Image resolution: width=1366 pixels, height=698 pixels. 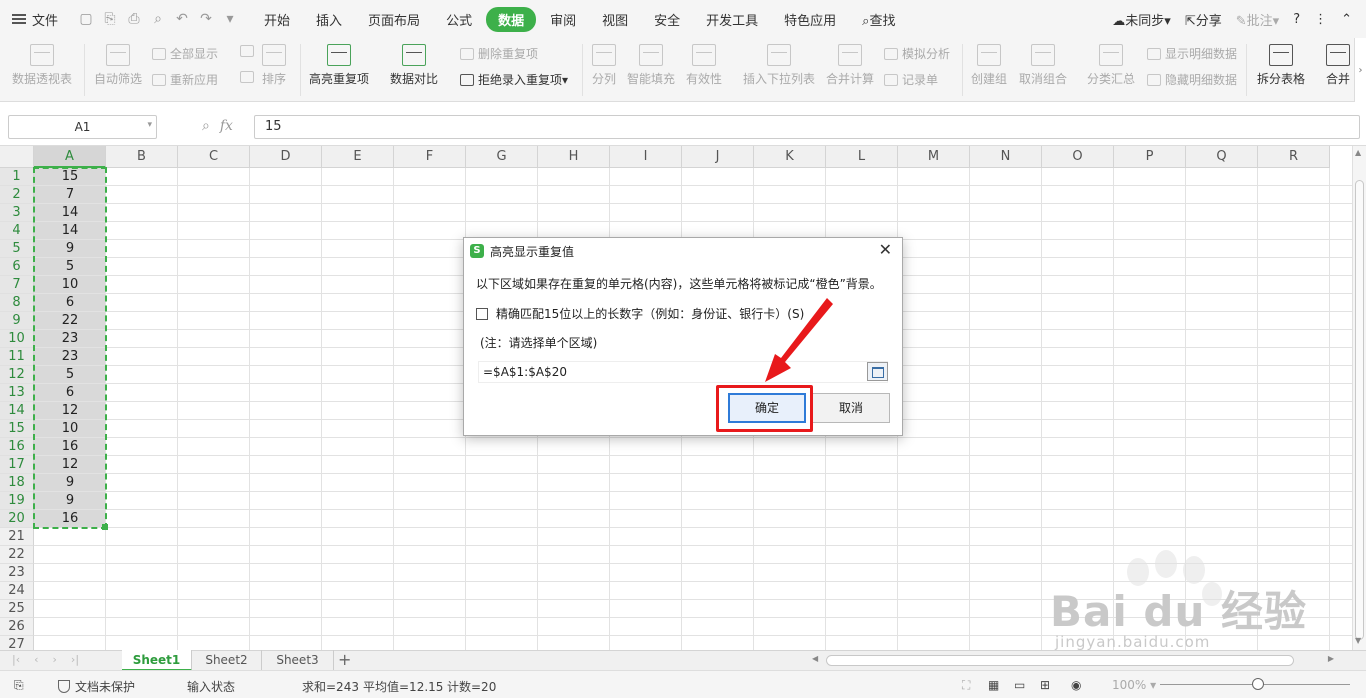 What do you see at coordinates (158, 19) in the screenshot?
I see `print-preview-icon: ⌕` at bounding box center [158, 19].